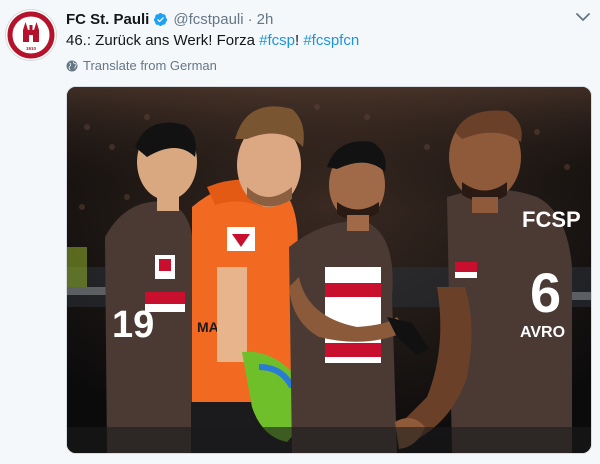 Image resolution: width=600 pixels, height=464 pixels. Describe the element at coordinates (551, 219) in the screenshot. I see `svg-text: FCSP` at that location.